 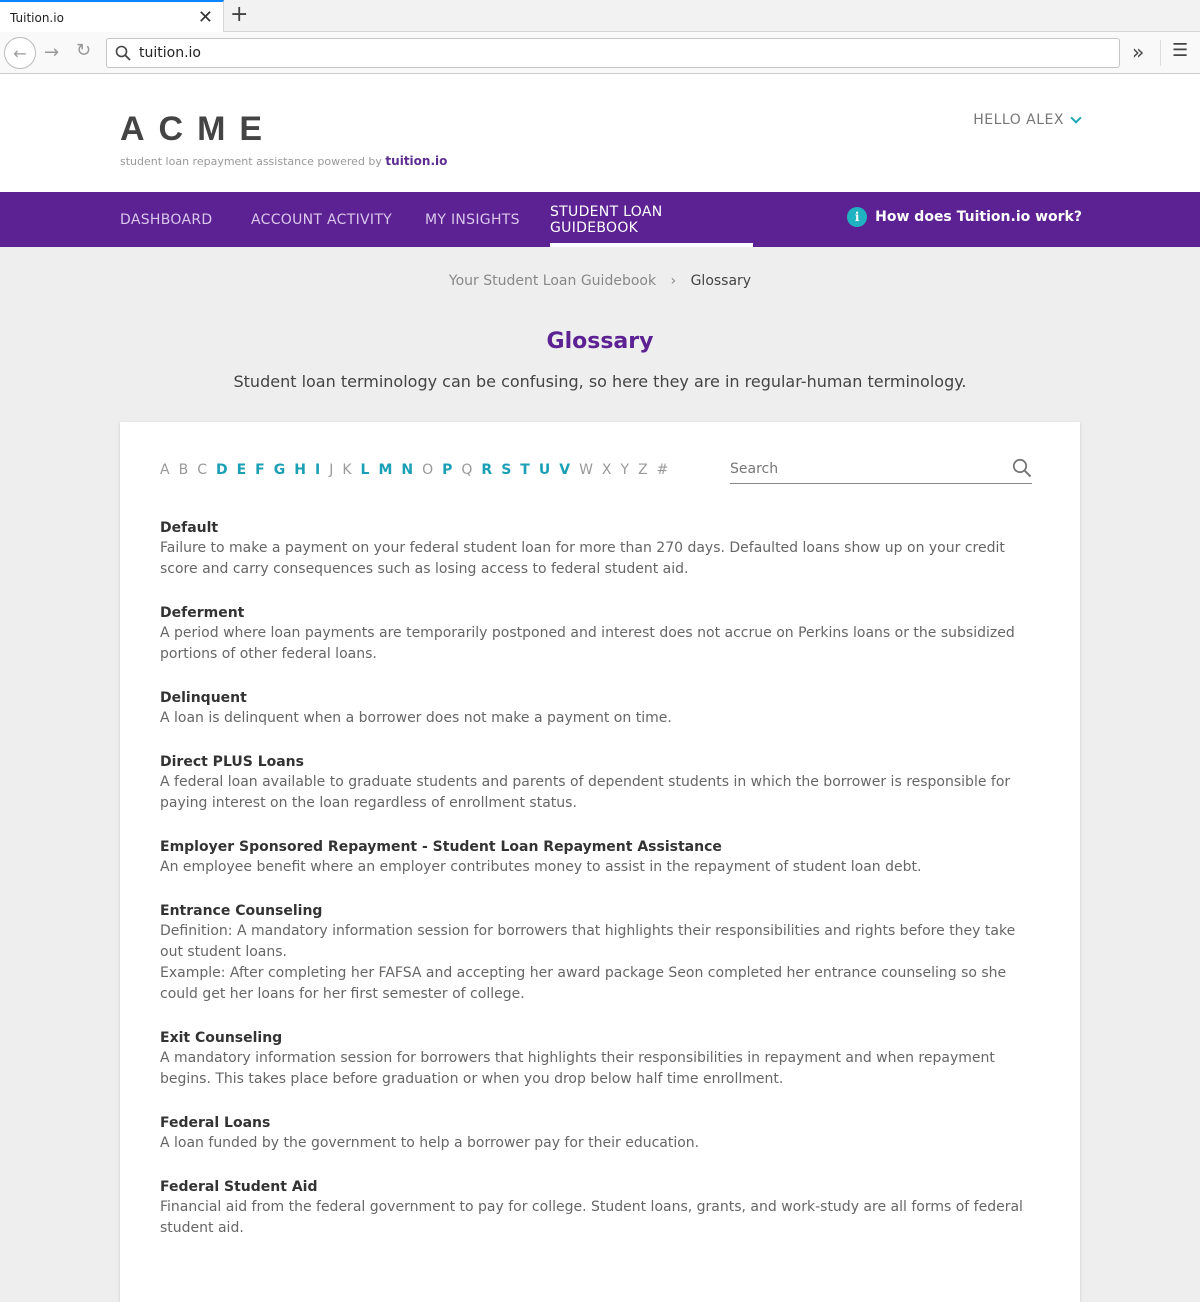 What do you see at coordinates (857, 217) in the screenshot?
I see `info-icon: i` at bounding box center [857, 217].